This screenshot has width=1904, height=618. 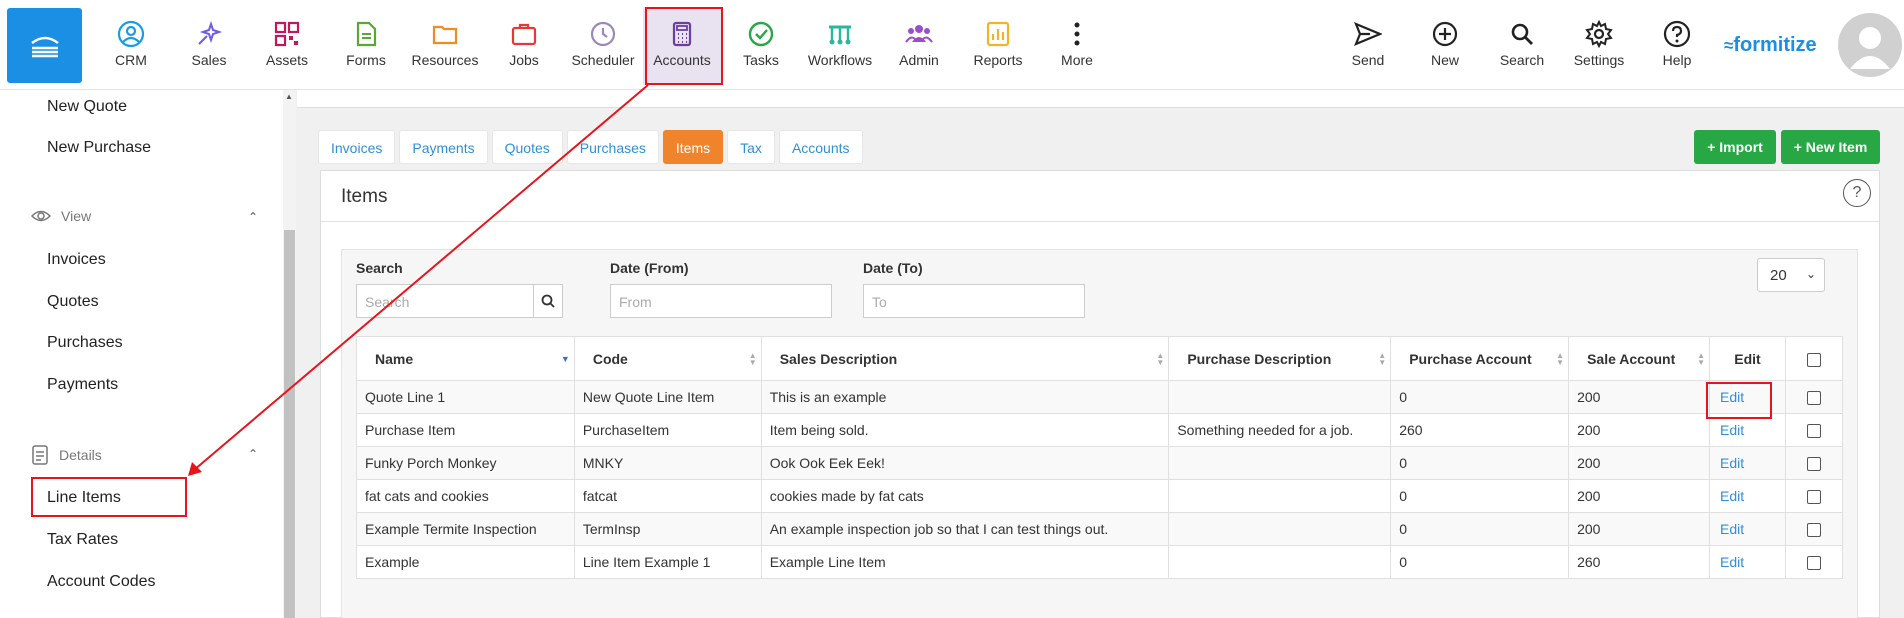 What do you see at coordinates (85, 343) in the screenshot?
I see `sidebar-link-purchases: Purchases` at bounding box center [85, 343].